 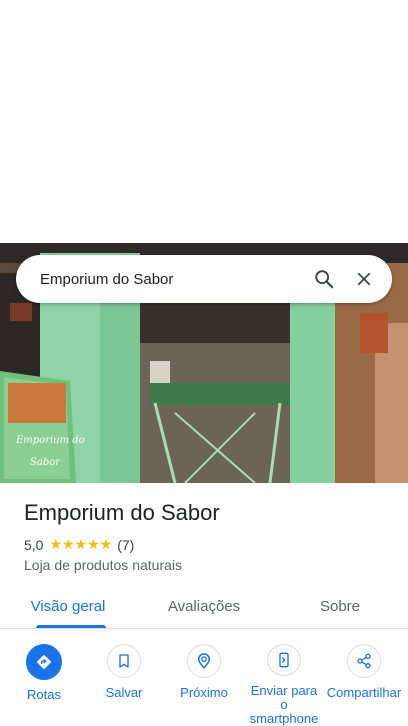 I want to click on search-input: Emporium do Sabor, so click(x=172, y=279).